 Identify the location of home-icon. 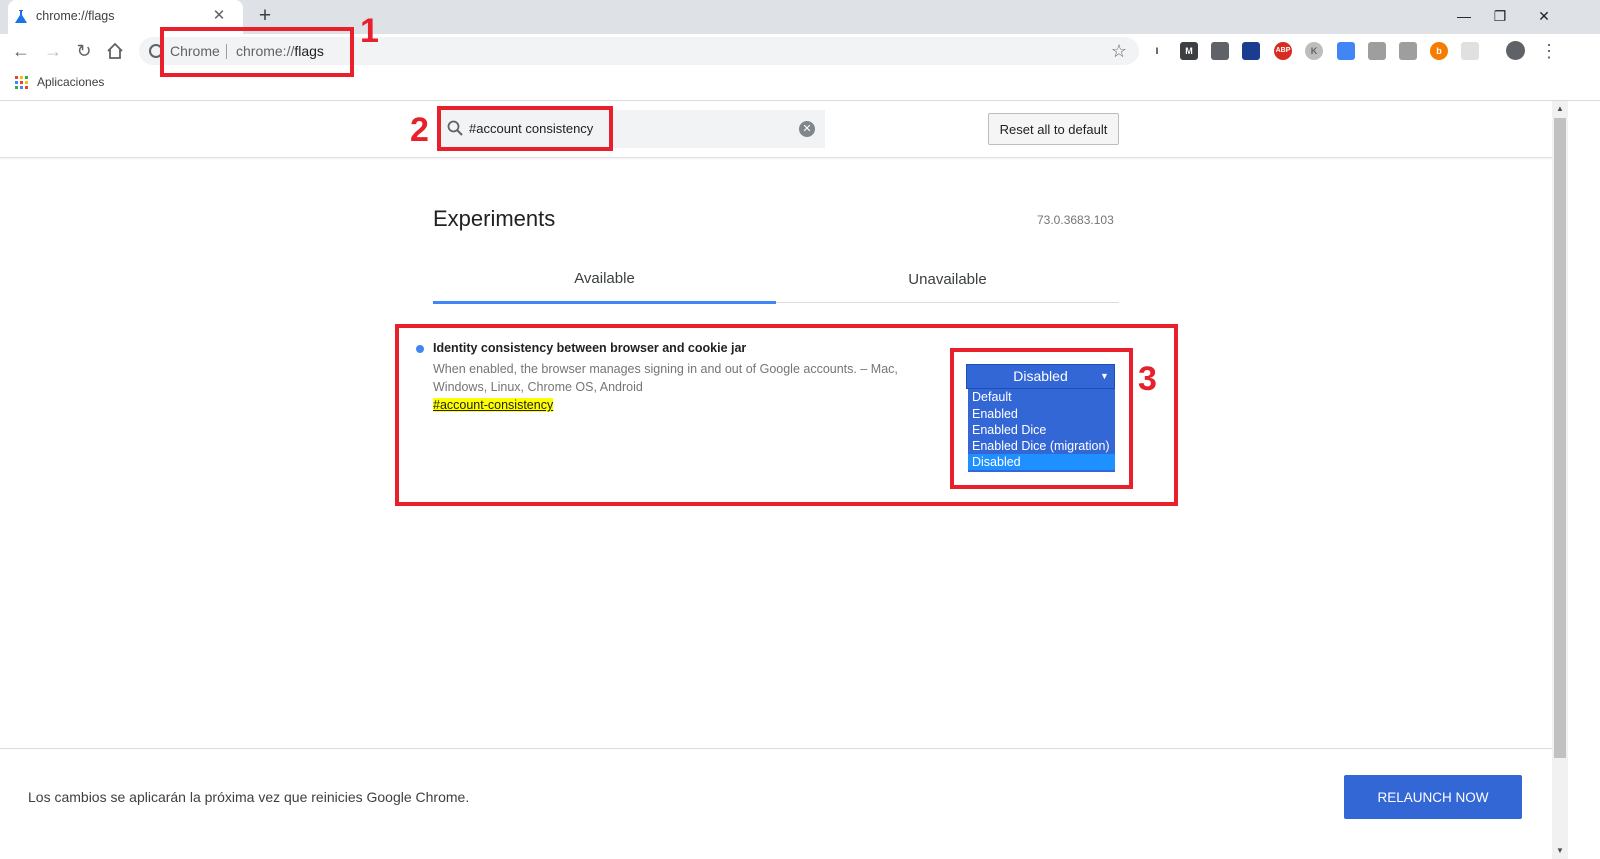
(115, 51).